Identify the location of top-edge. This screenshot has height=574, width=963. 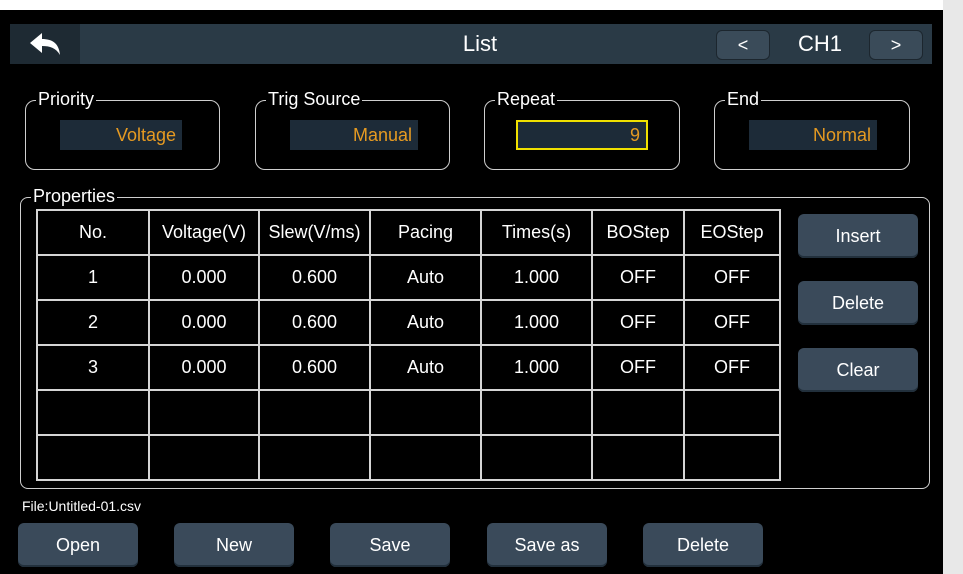
(481, 5).